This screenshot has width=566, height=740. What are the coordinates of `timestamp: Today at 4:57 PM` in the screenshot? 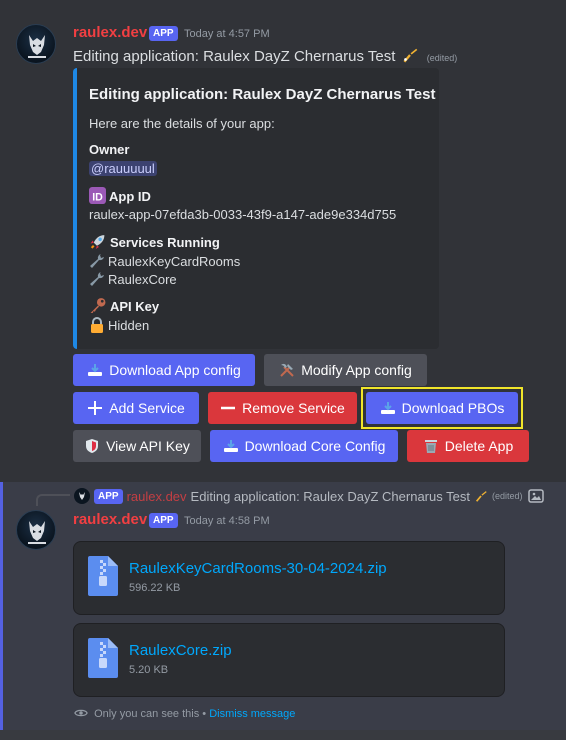 It's located at (227, 34).